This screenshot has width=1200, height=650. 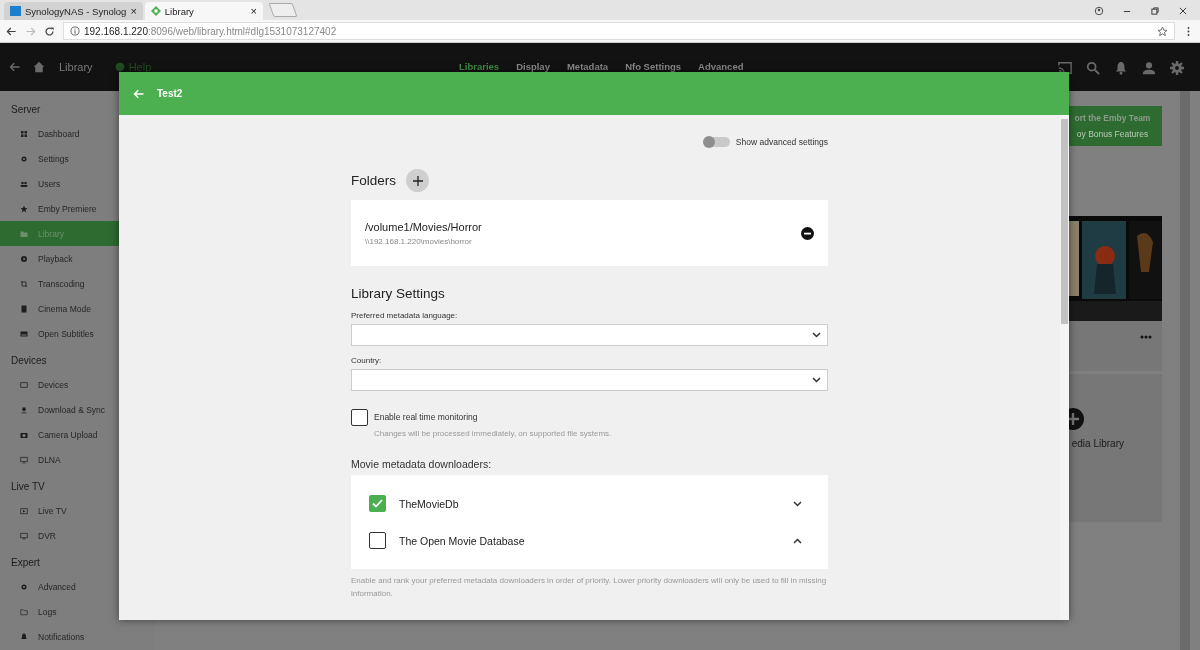 I want to click on tv-icon, so click(x=24, y=510).